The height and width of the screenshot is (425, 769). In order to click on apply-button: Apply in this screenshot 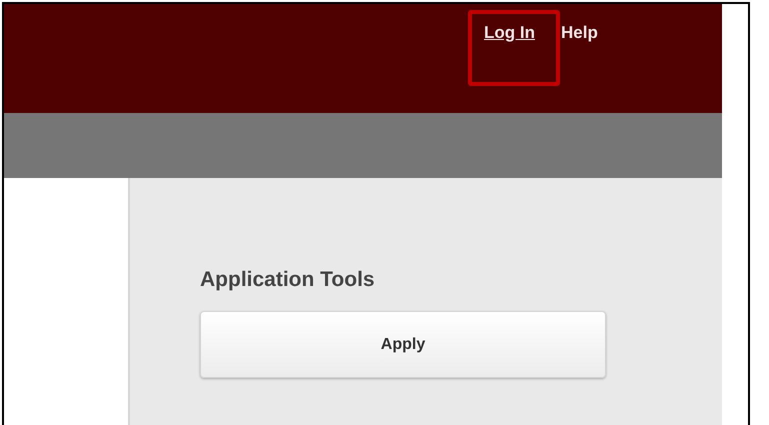, I will do `click(403, 344)`.